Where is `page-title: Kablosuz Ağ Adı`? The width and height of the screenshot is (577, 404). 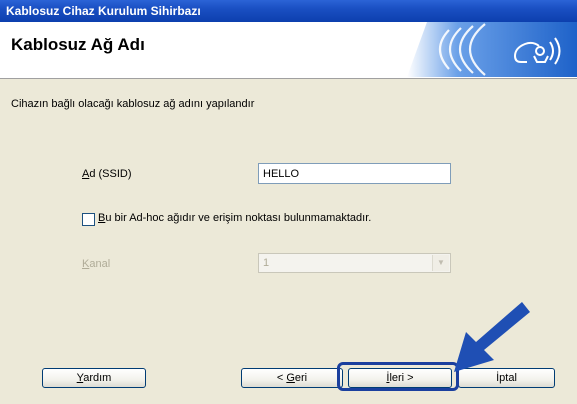
page-title: Kablosuz Ağ Adı is located at coordinates (78, 44).